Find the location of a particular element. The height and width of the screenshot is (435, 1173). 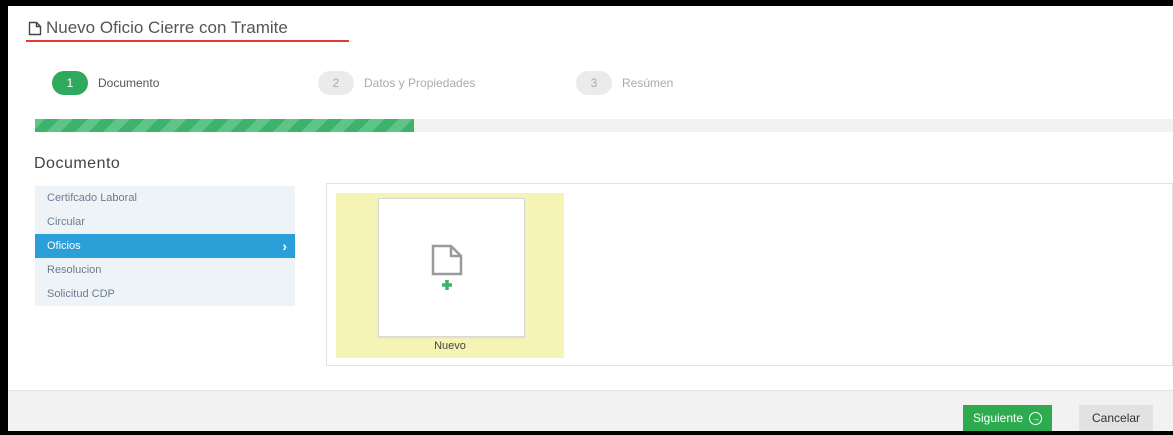

list-item-oficios: Oficios › is located at coordinates (165, 246).